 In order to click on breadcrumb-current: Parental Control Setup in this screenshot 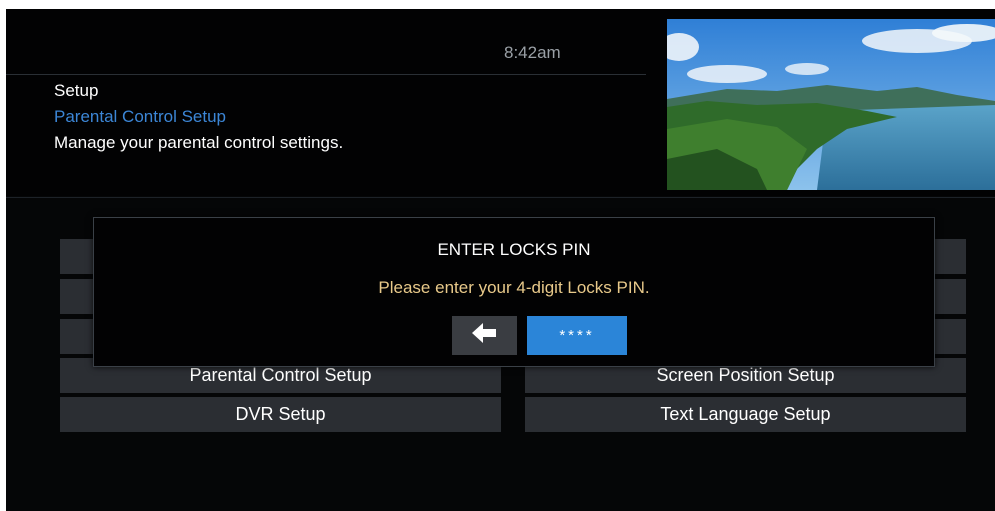, I will do `click(140, 116)`.